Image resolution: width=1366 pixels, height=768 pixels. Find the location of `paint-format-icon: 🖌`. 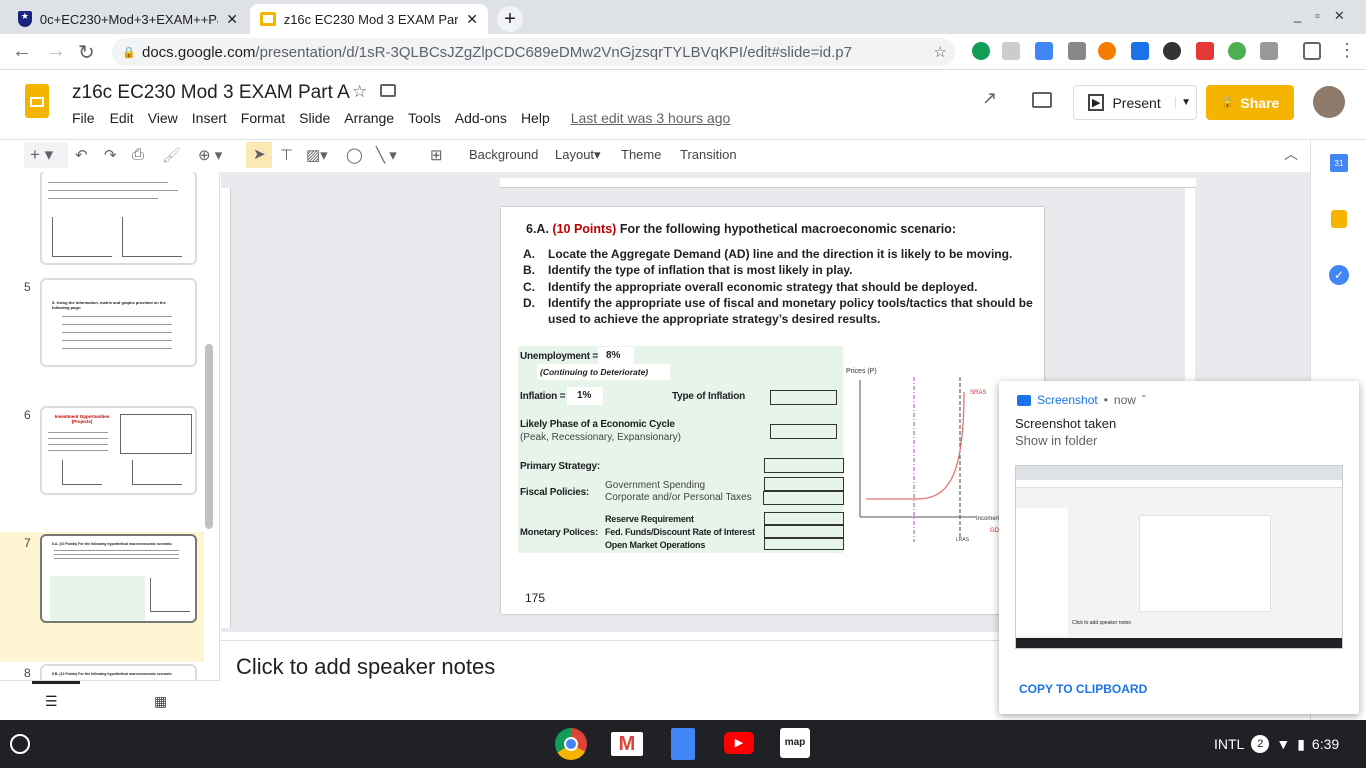

paint-format-icon: 🖌 is located at coordinates (171, 155).